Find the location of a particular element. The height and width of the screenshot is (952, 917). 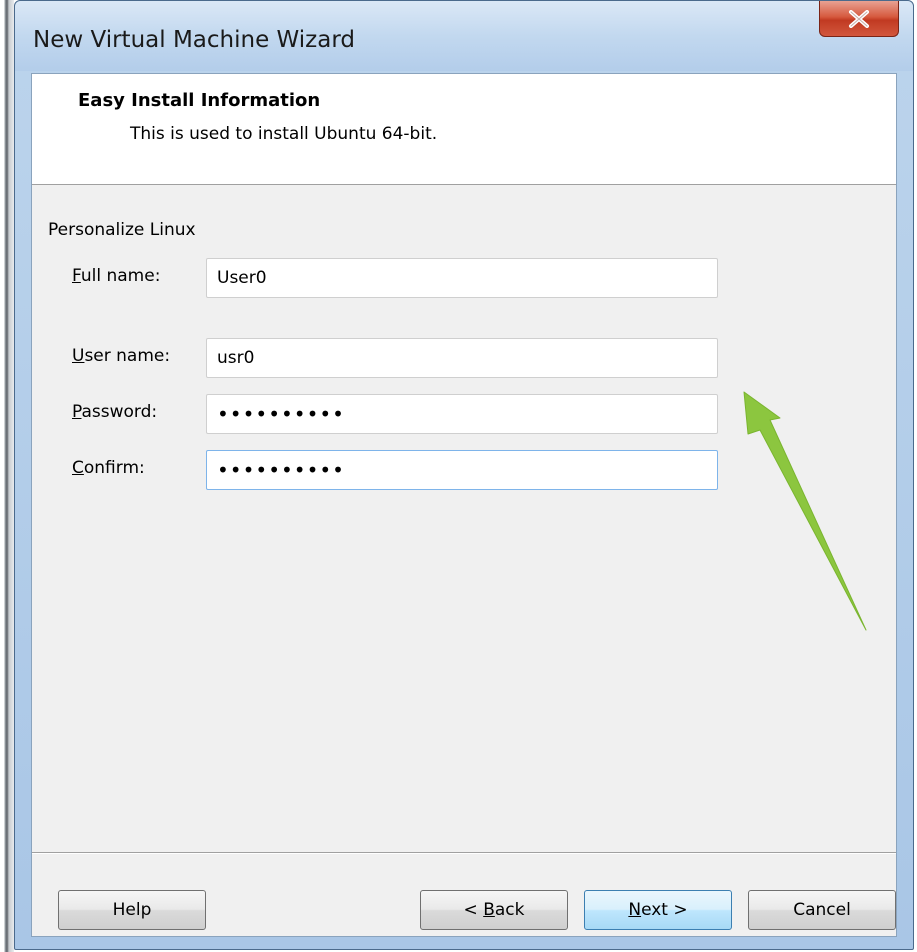

confirm-label-text: onfirm: is located at coordinates (114, 468).